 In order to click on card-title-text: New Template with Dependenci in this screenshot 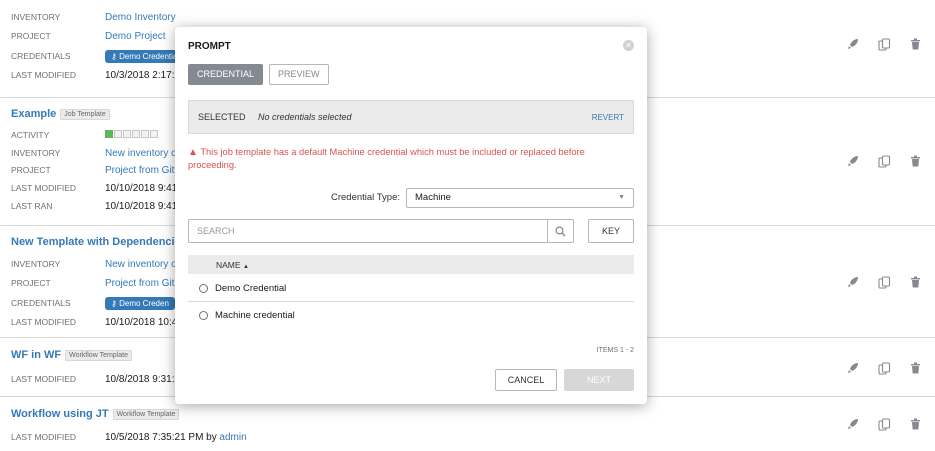, I will do `click(93, 242)`.